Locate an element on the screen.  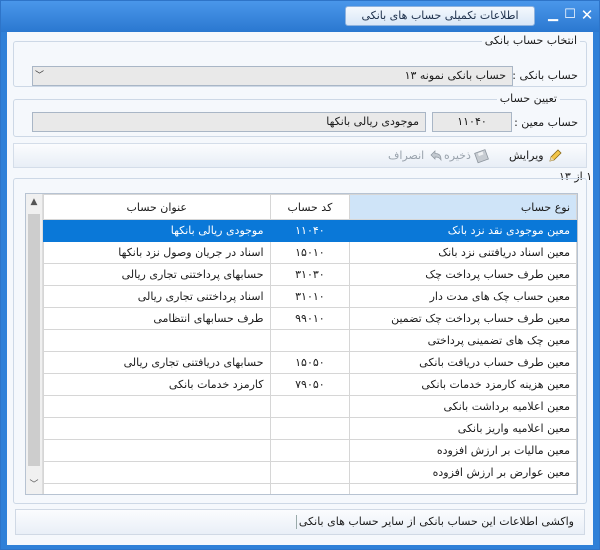
scroll-up-icon: ▲ is located at coordinates (34, 202).